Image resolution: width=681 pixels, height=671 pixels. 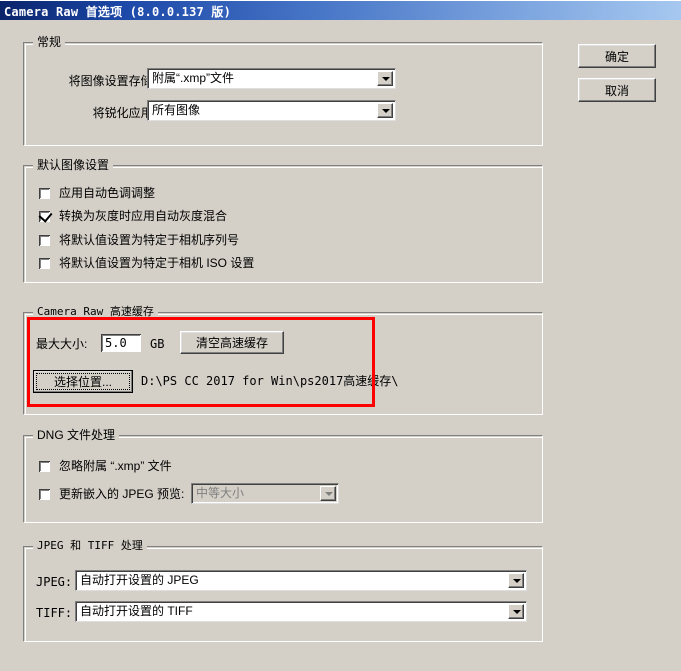 I want to click on apply-sharpening-label: 将锐化应用于:, so click(x=130, y=113).